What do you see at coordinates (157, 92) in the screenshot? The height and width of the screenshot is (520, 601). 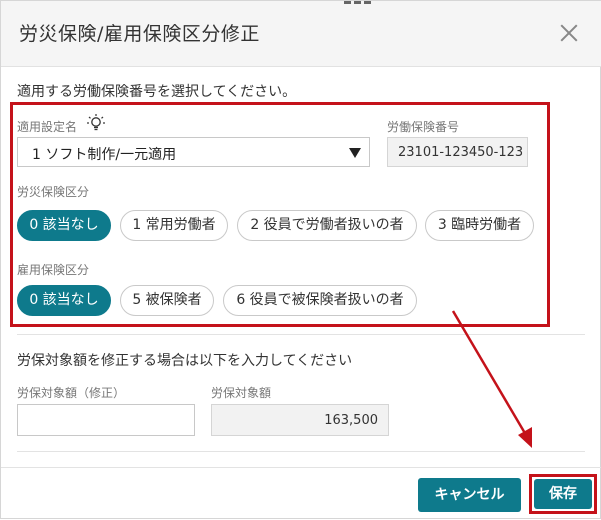 I see `instruction-text: 適用する労働保険番号を選択してください。` at bounding box center [157, 92].